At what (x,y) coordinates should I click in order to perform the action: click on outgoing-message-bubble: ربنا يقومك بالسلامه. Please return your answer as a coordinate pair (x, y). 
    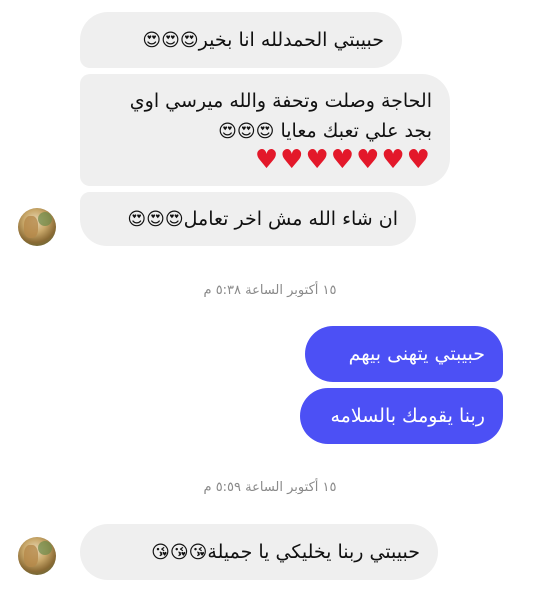
    Looking at the image, I should click on (401, 416).